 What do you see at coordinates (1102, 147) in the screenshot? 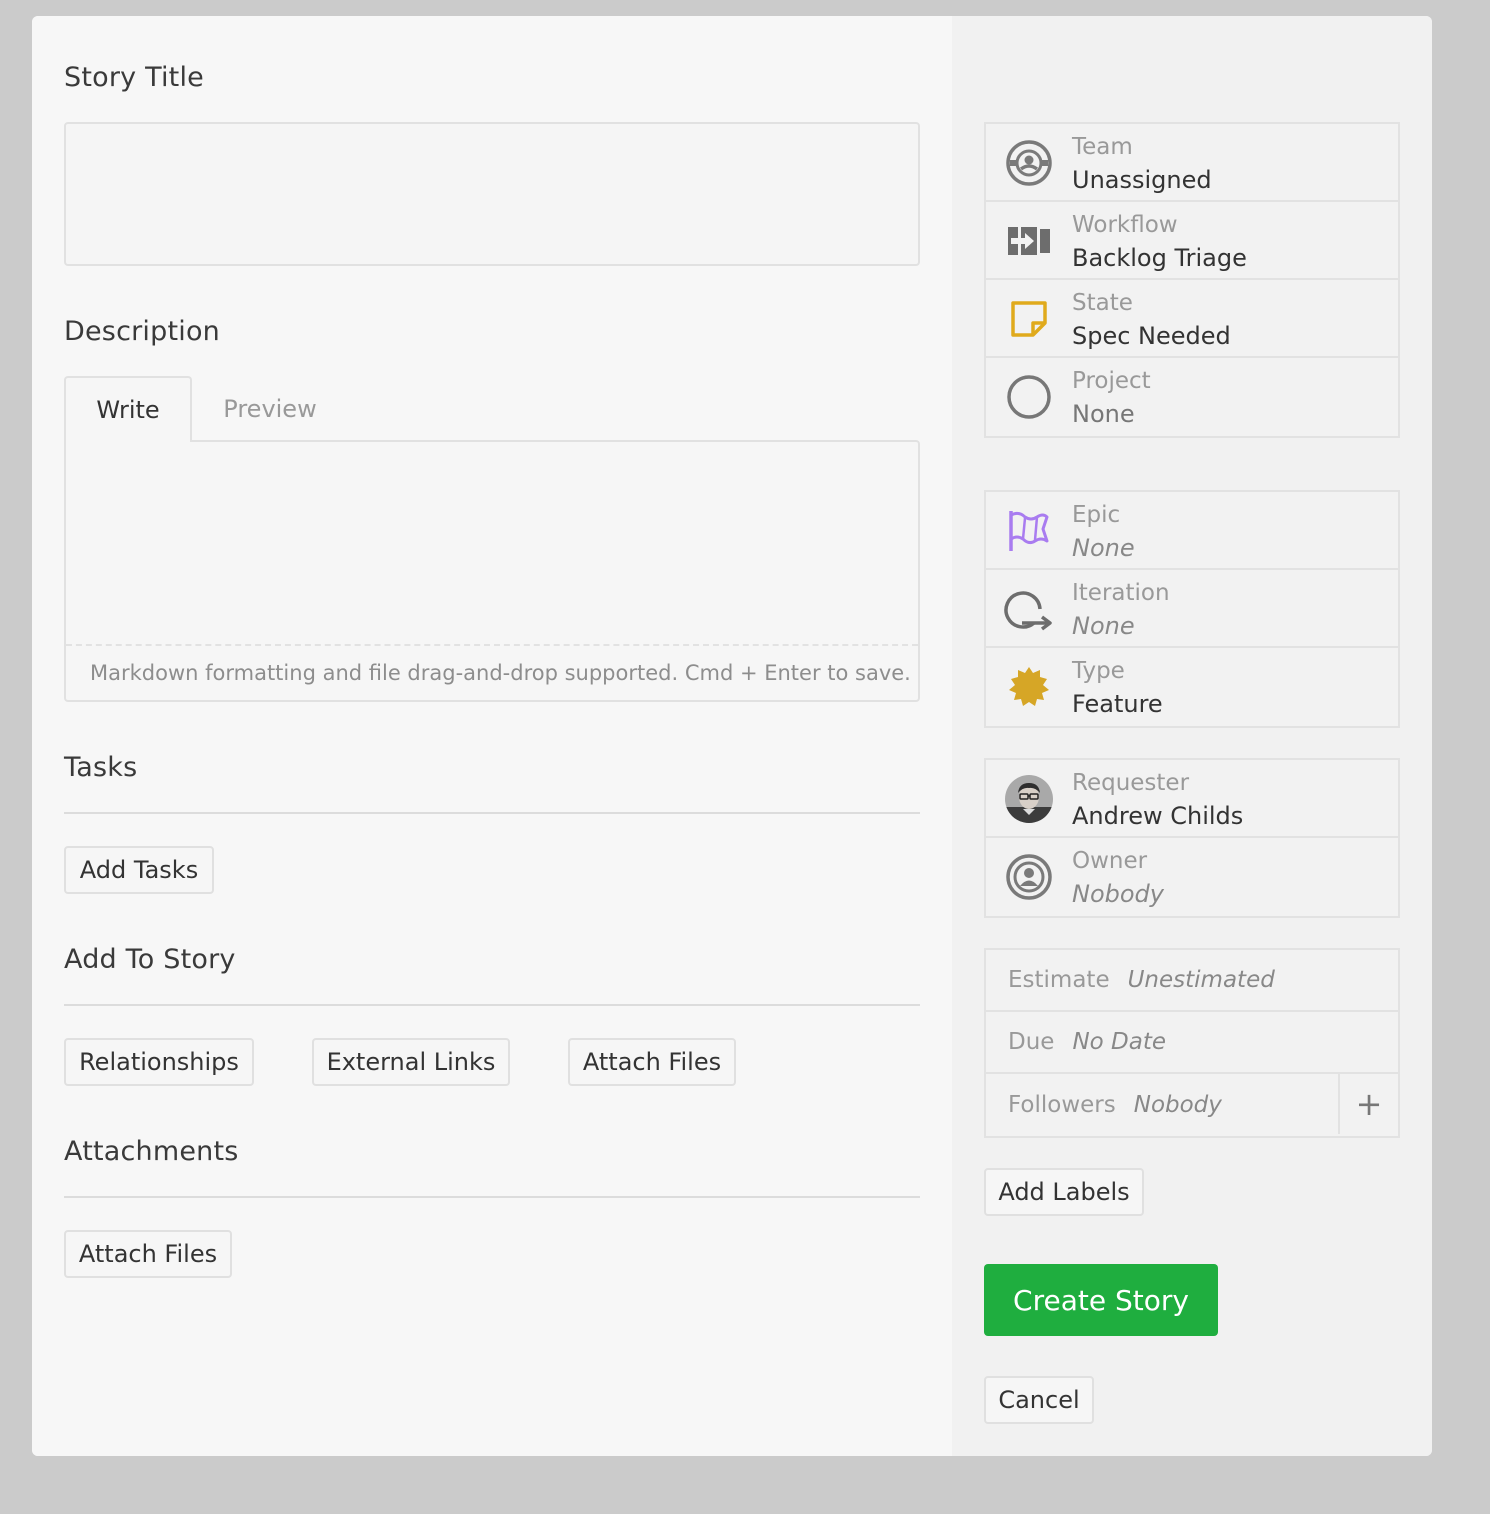
I see `team-label: Team` at bounding box center [1102, 147].